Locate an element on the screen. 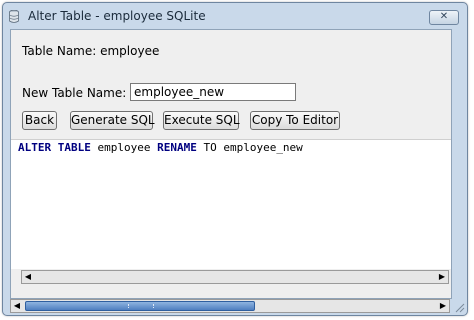  window-title: Alter Table - employee SQLite is located at coordinates (117, 16).